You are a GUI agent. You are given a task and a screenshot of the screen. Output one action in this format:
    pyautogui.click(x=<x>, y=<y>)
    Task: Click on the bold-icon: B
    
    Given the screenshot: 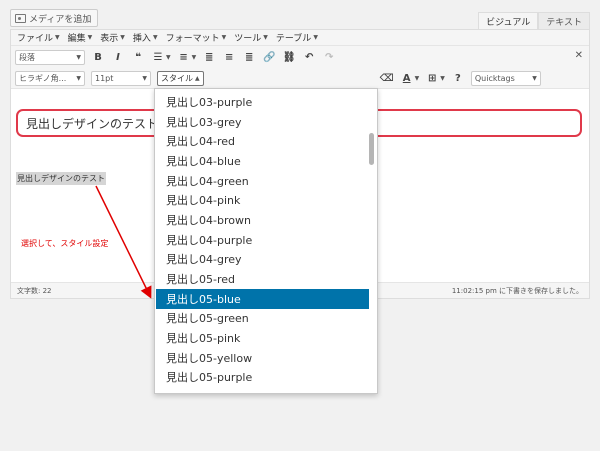 What is the action you would take?
    pyautogui.click(x=98, y=57)
    